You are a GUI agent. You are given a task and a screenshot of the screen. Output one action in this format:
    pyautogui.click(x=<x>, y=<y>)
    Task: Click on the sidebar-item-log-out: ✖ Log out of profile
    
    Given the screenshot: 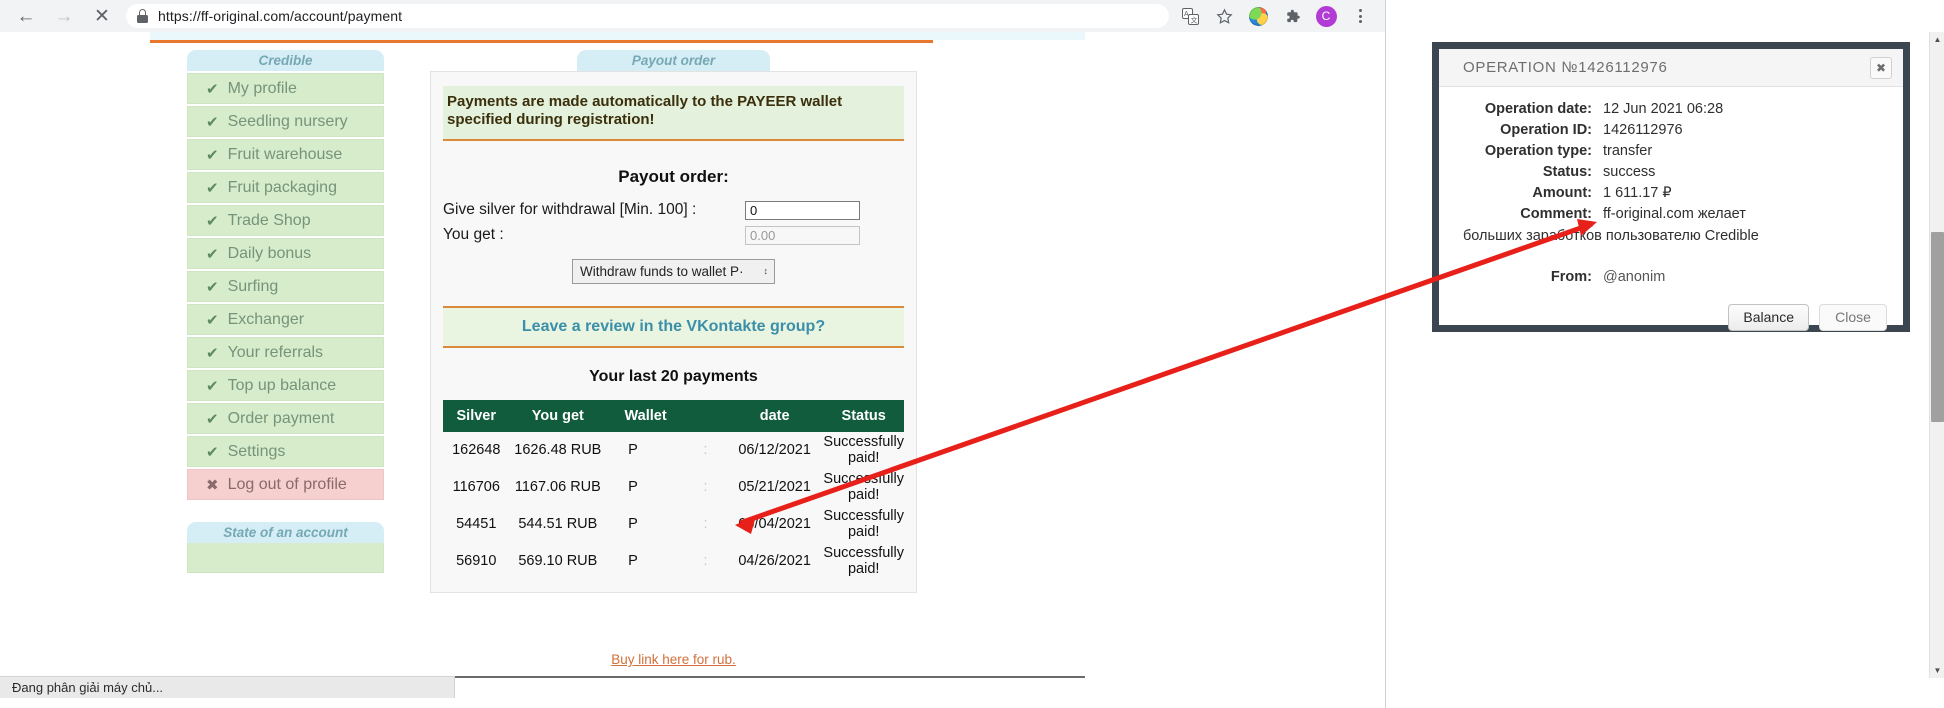 What is the action you would take?
    pyautogui.click(x=285, y=484)
    